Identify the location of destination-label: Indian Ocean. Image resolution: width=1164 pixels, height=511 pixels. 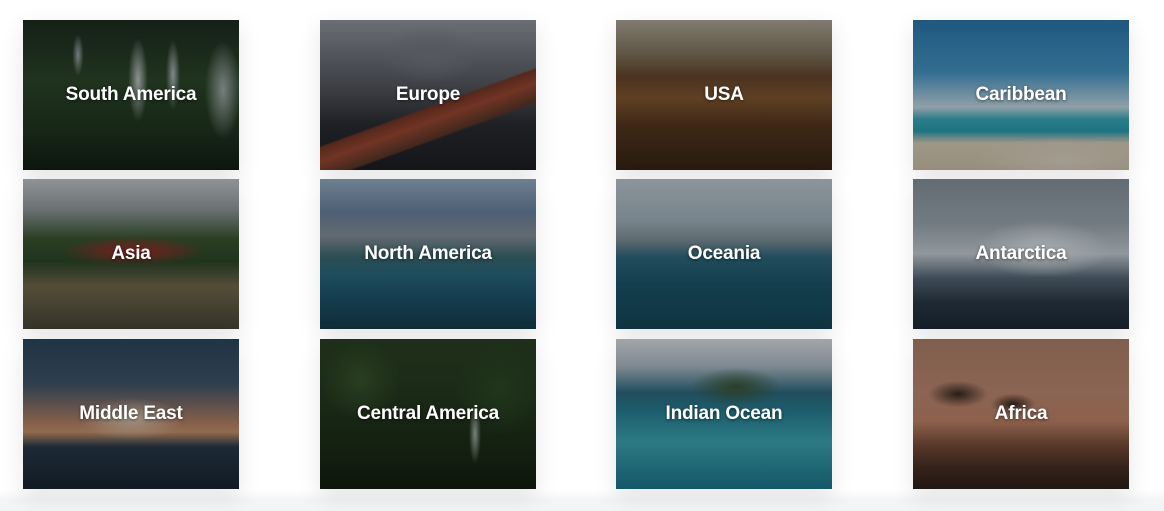
(724, 413).